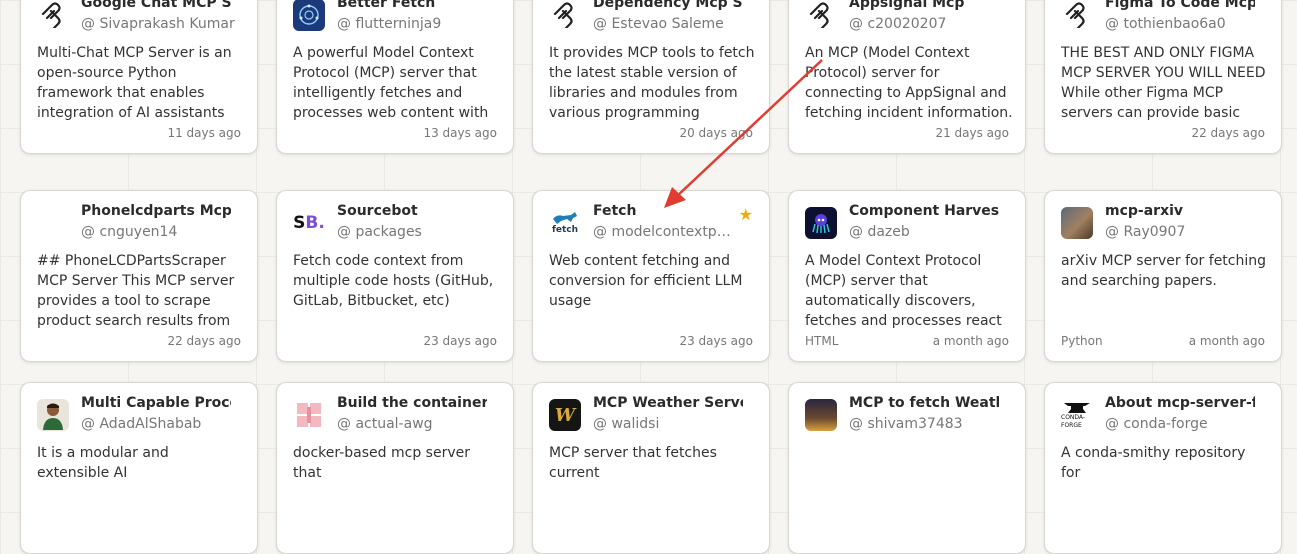 The width and height of the screenshot is (1297, 554). What do you see at coordinates (746, 214) in the screenshot?
I see `star-icon: ★` at bounding box center [746, 214].